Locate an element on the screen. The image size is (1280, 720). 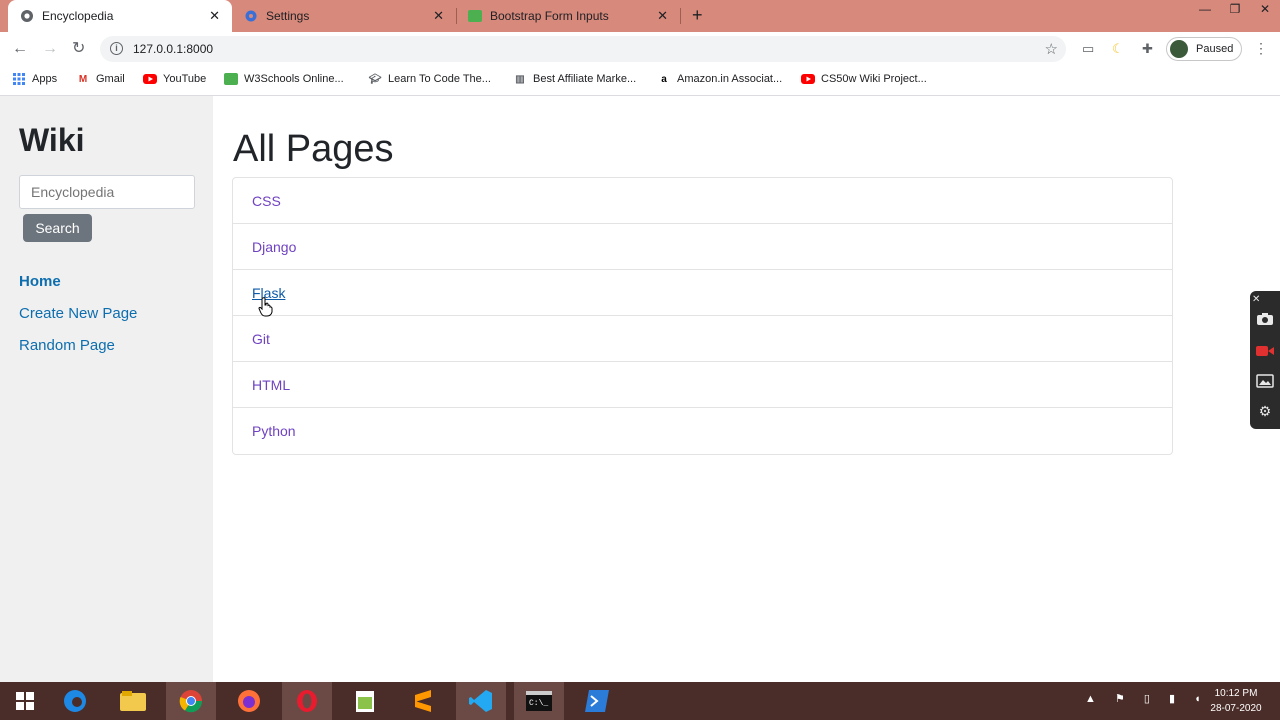
settings-gear-icon: ⚙ is located at coordinates (1265, 411).